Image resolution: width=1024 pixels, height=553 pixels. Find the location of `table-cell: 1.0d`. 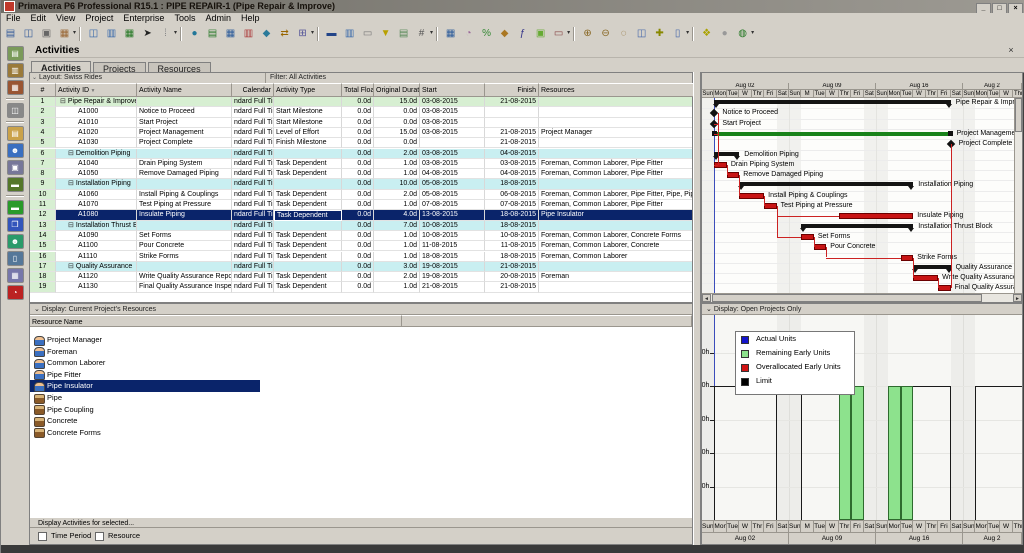

table-cell: 1.0d is located at coordinates (397, 236).